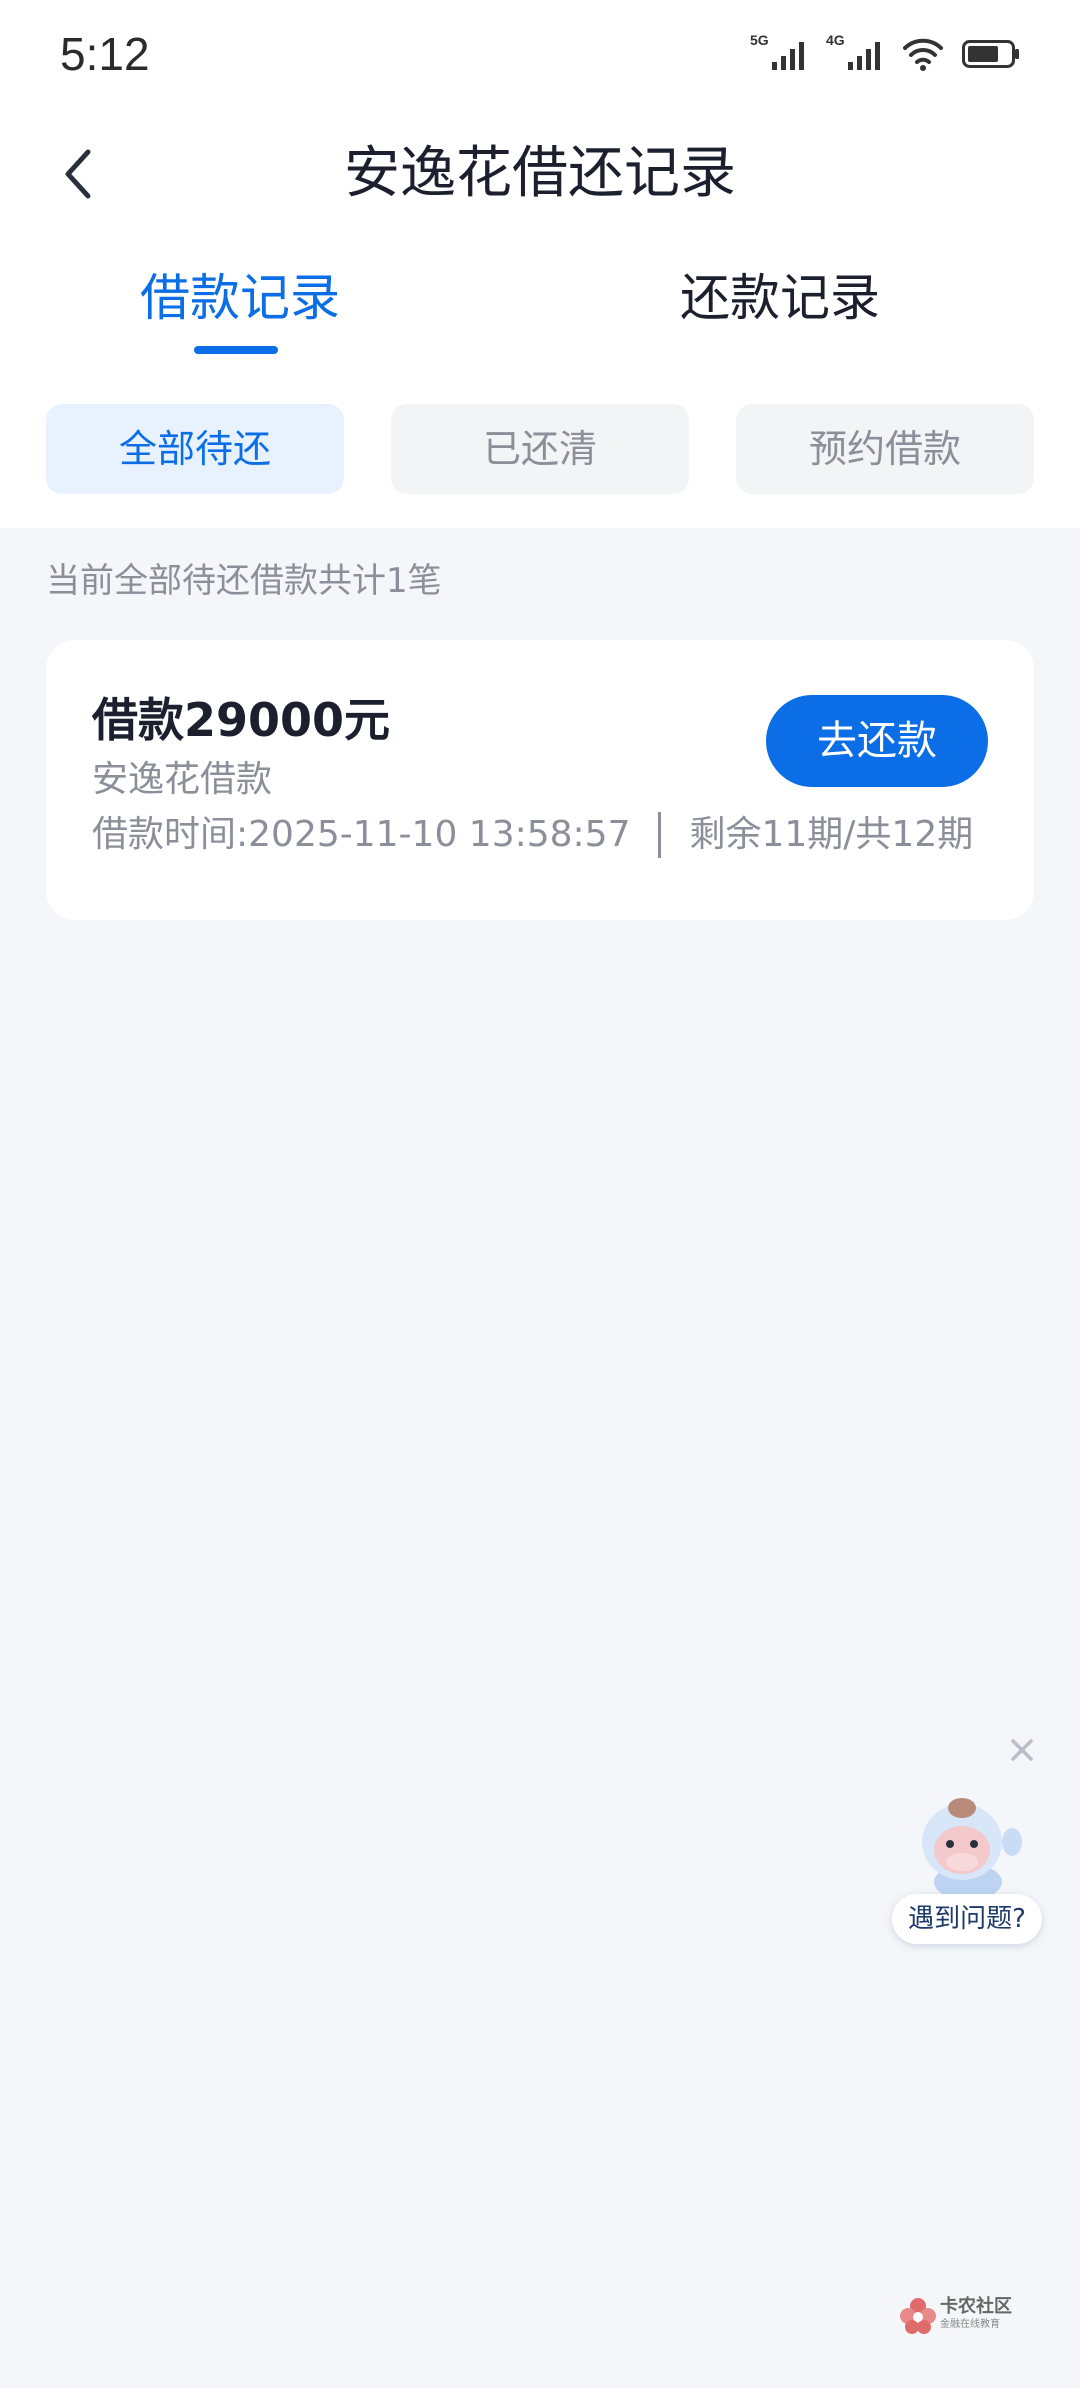  What do you see at coordinates (240, 298) in the screenshot?
I see `tab-loan-records: 借款记录` at bounding box center [240, 298].